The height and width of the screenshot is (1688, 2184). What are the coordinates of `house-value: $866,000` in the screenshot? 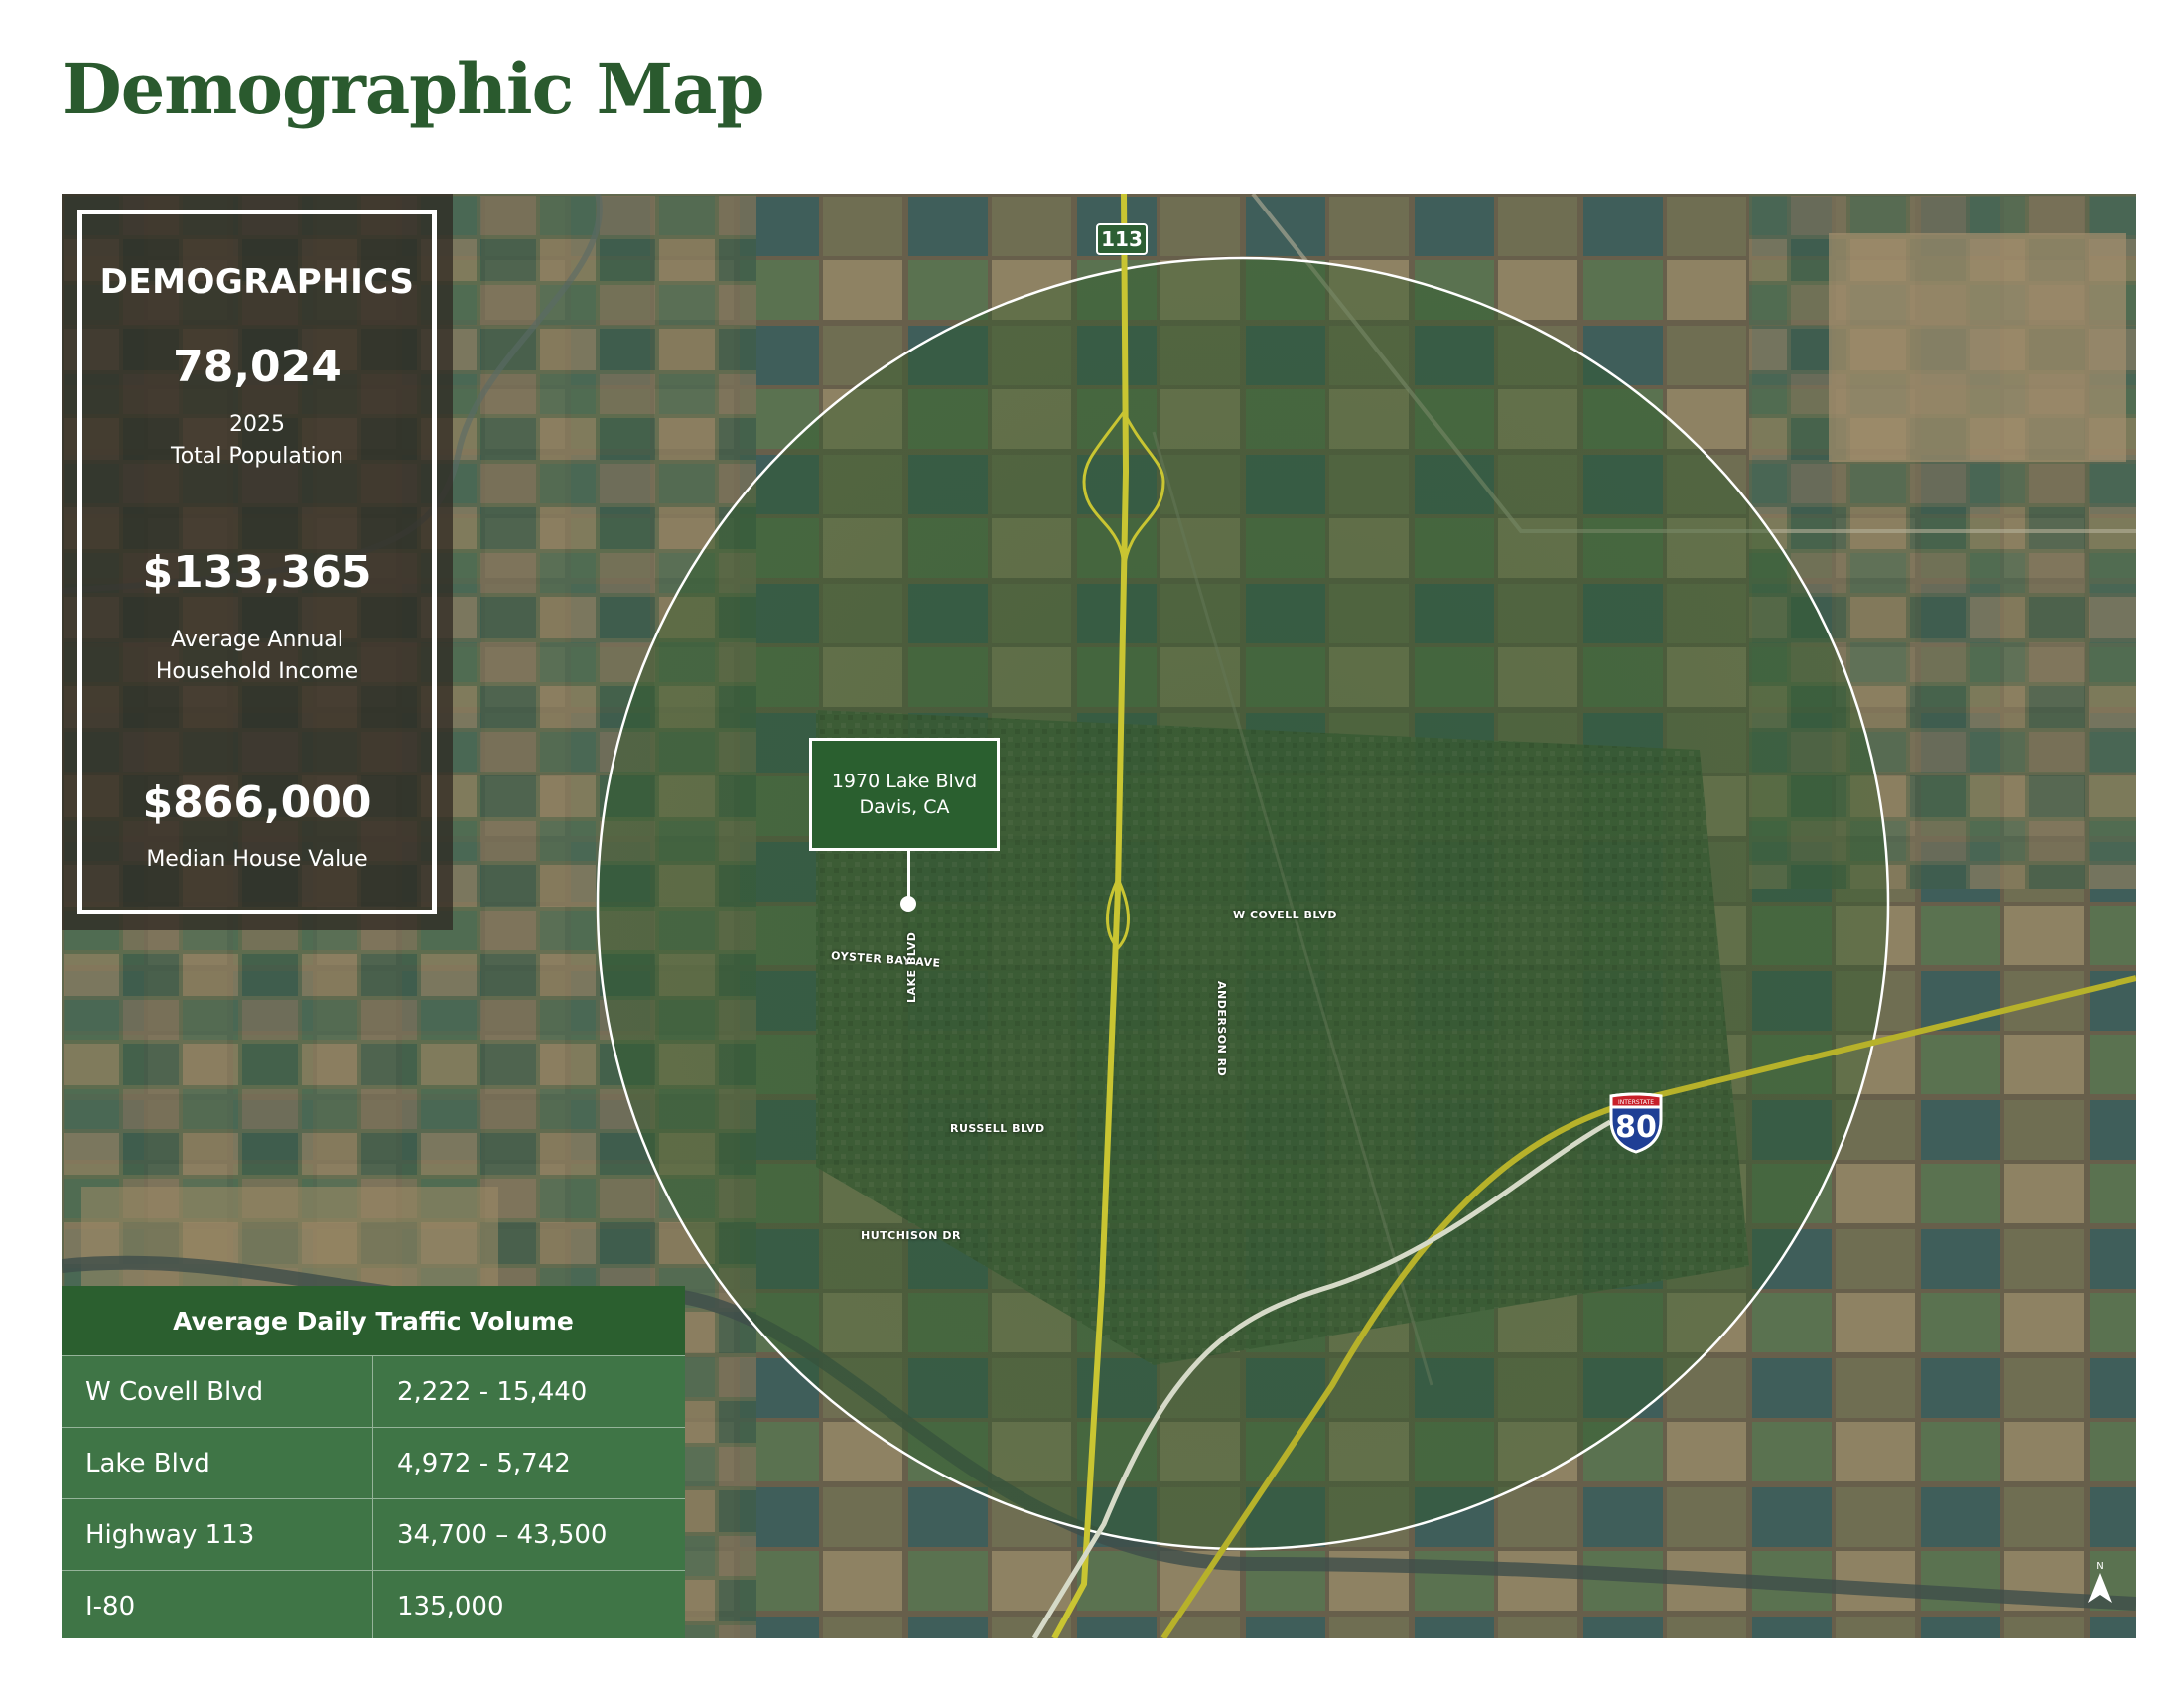 It's located at (257, 802).